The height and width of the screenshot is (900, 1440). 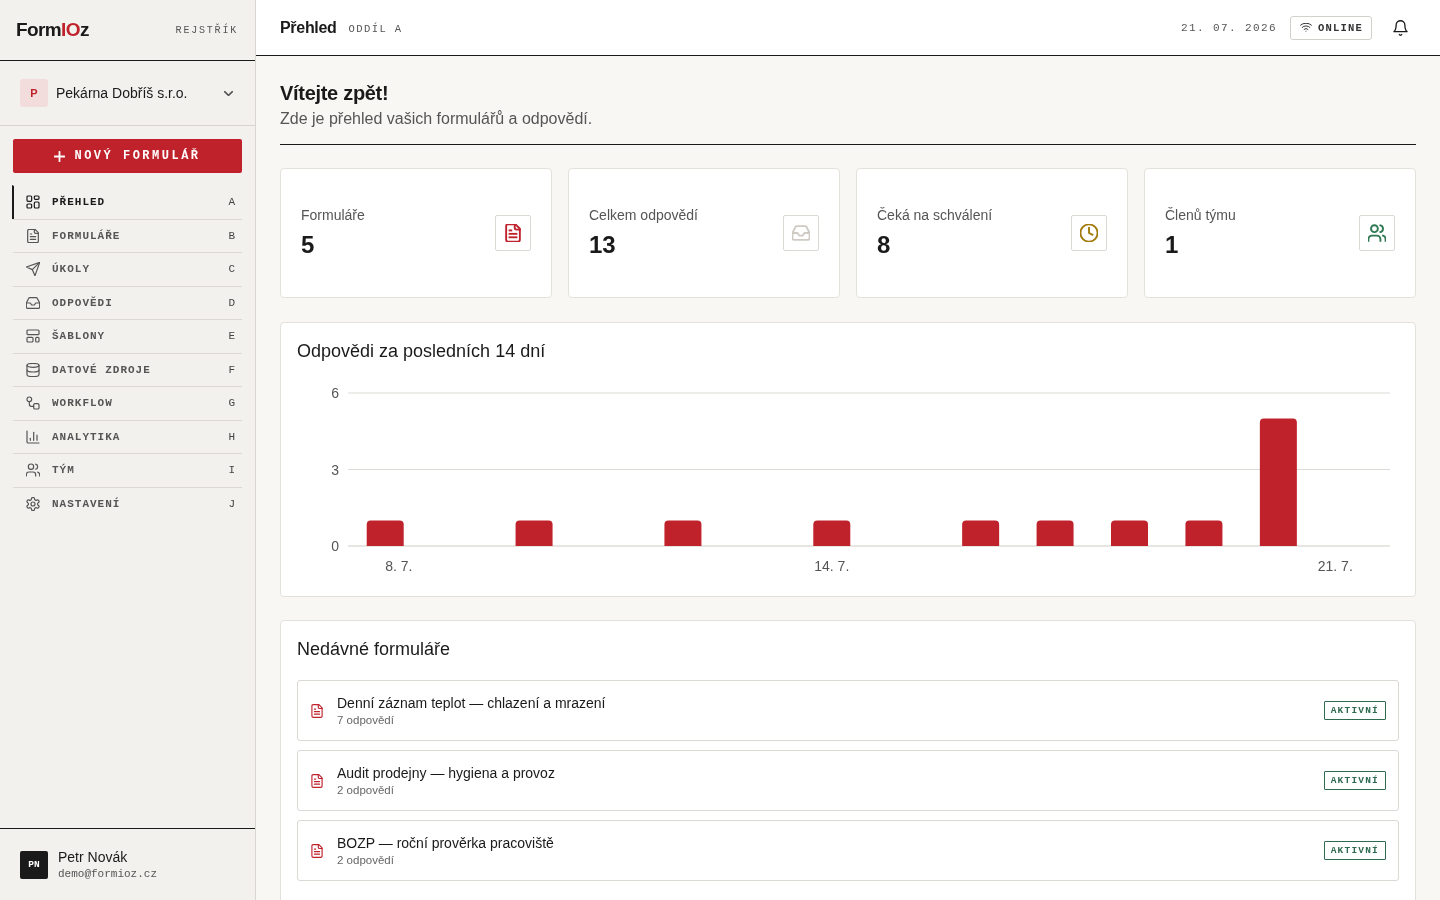 I want to click on nav-item: WORKFLOW G, so click(x=127, y=403).